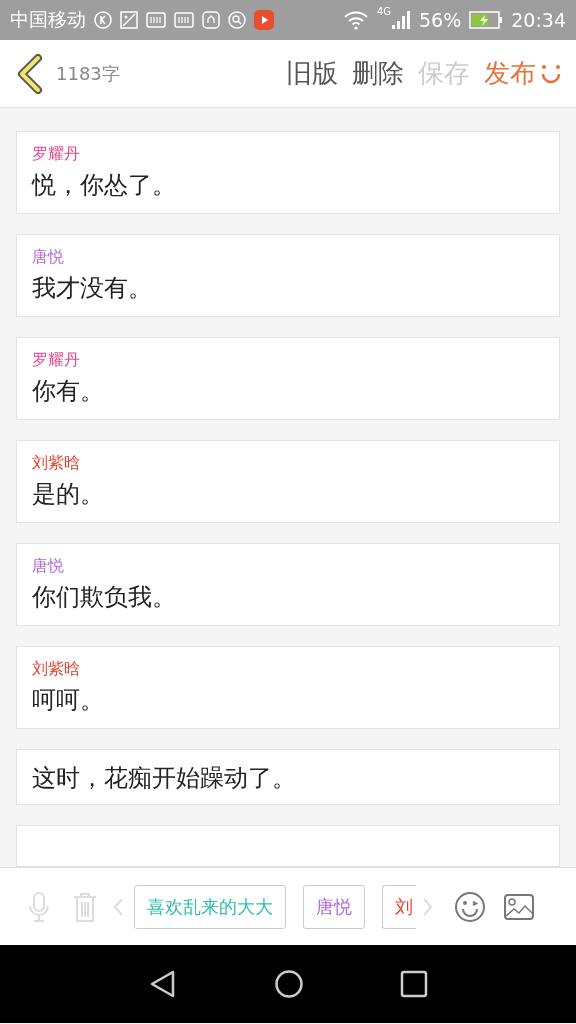  Describe the element at coordinates (371, 73) in the screenshot. I see `header-action-button: 删除` at that location.